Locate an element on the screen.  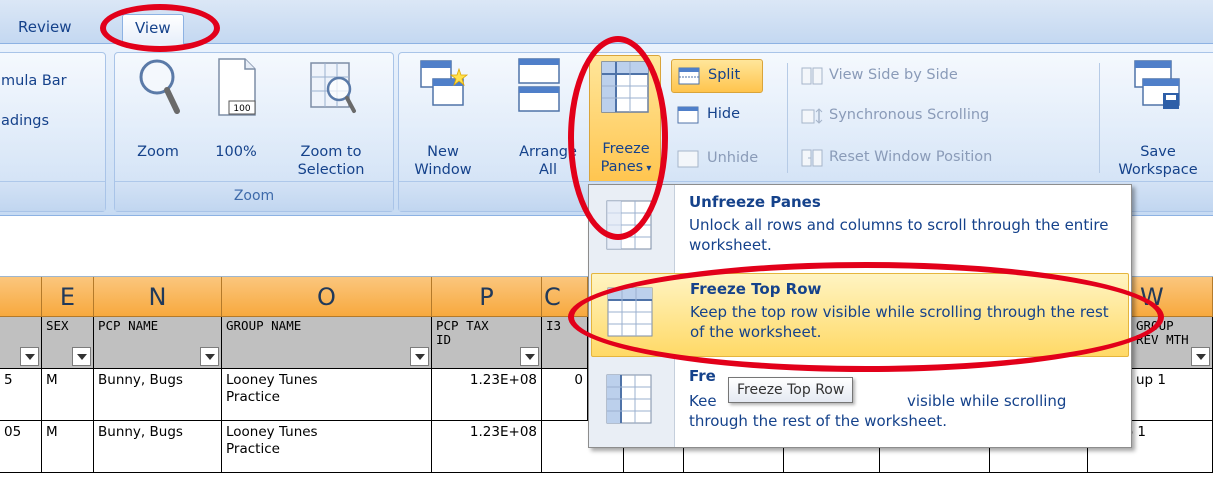
cell-d2: 05 is located at coordinates (21, 447).